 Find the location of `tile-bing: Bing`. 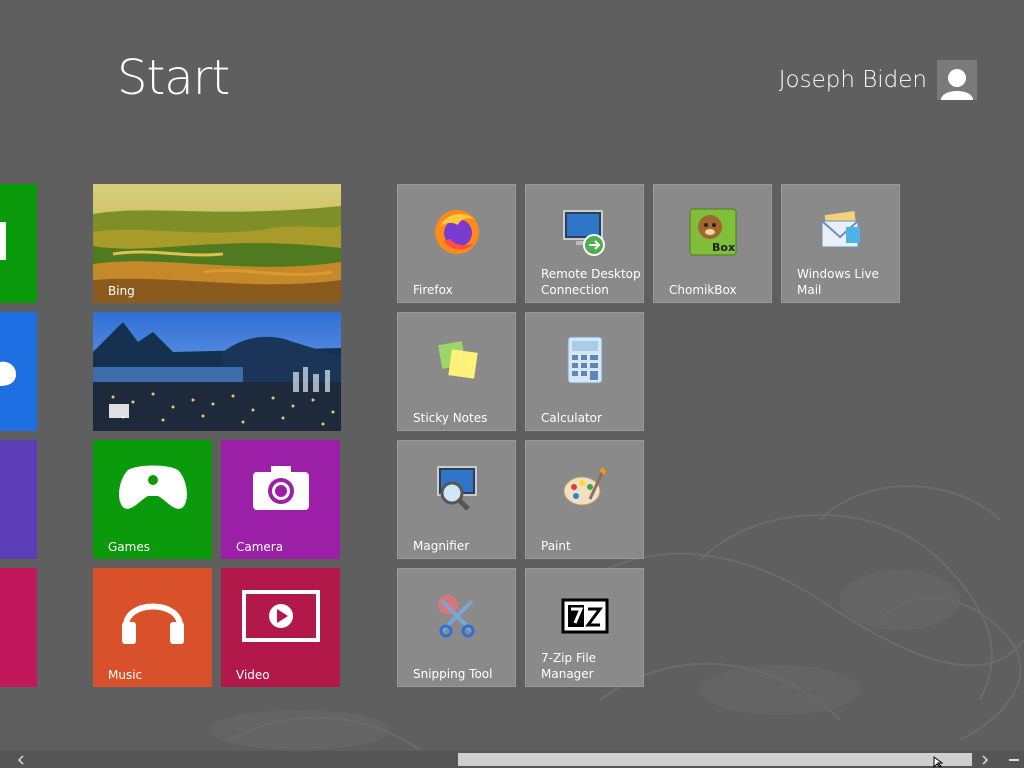

tile-bing: Bing is located at coordinates (217, 243).